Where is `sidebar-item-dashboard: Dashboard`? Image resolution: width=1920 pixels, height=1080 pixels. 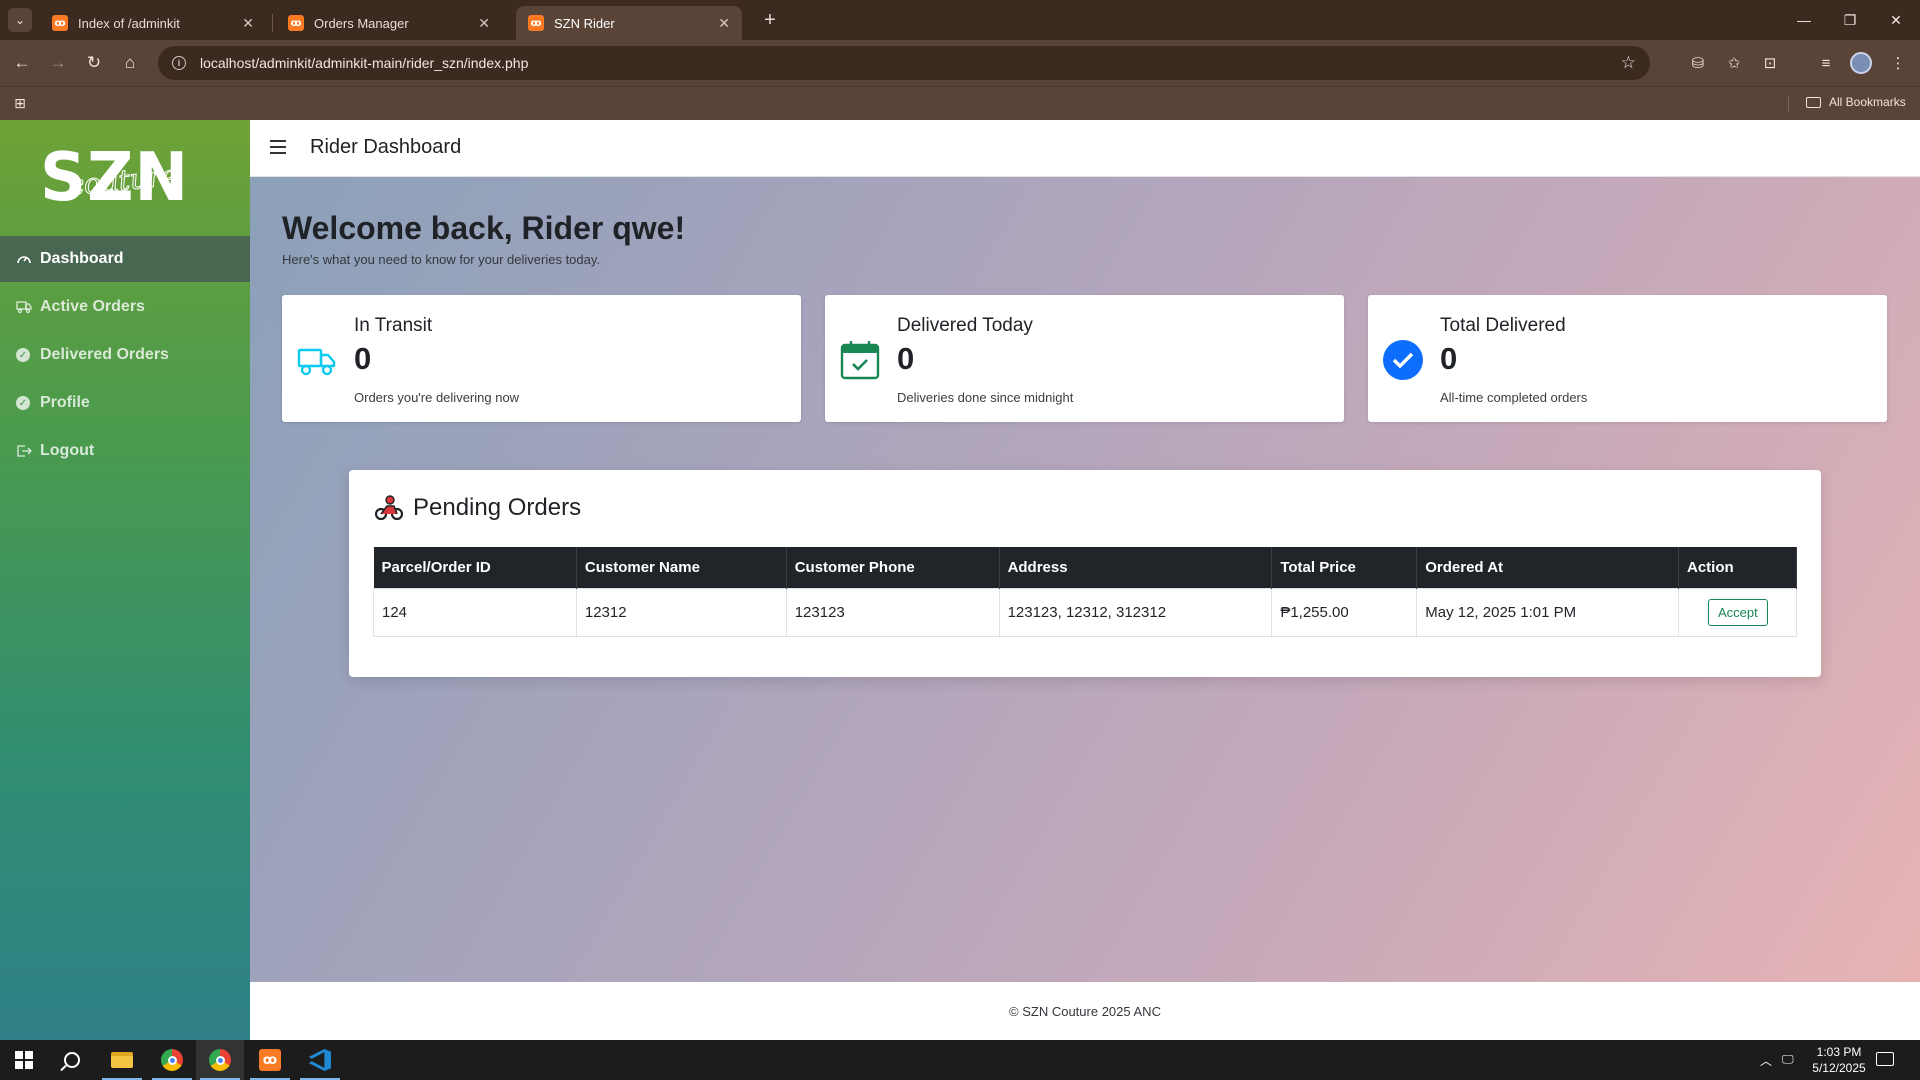 sidebar-item-dashboard: Dashboard is located at coordinates (125, 259).